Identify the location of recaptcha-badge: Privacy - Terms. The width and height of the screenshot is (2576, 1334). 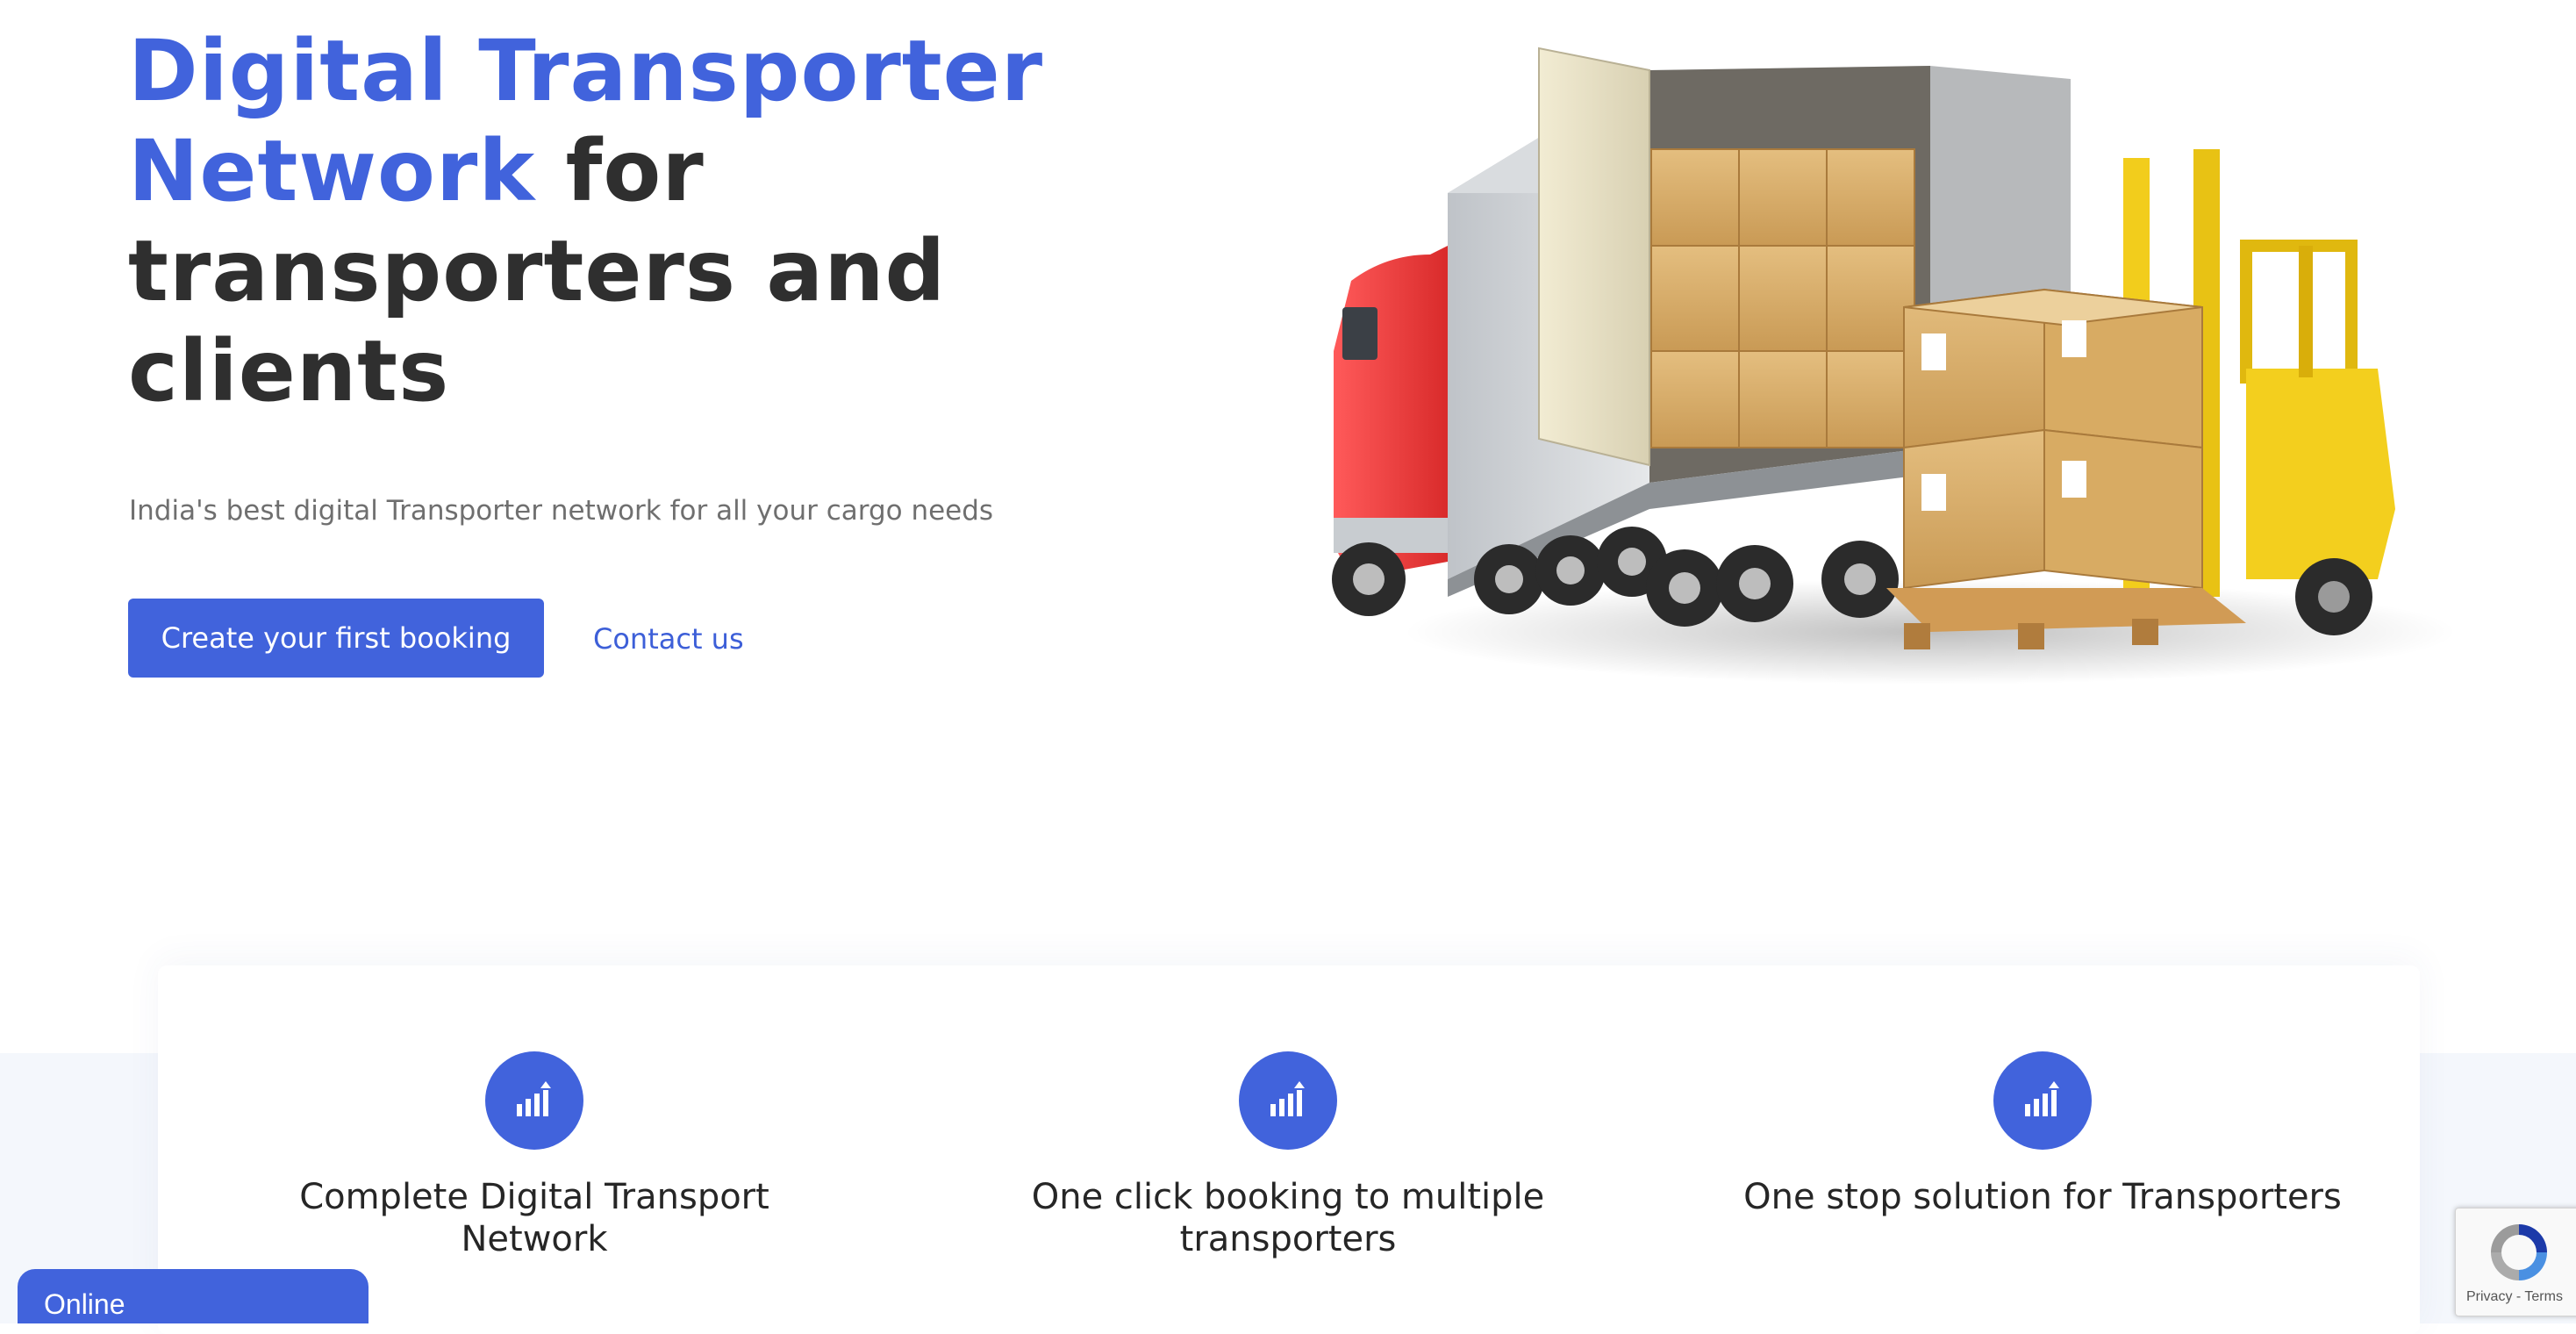
(2515, 1262).